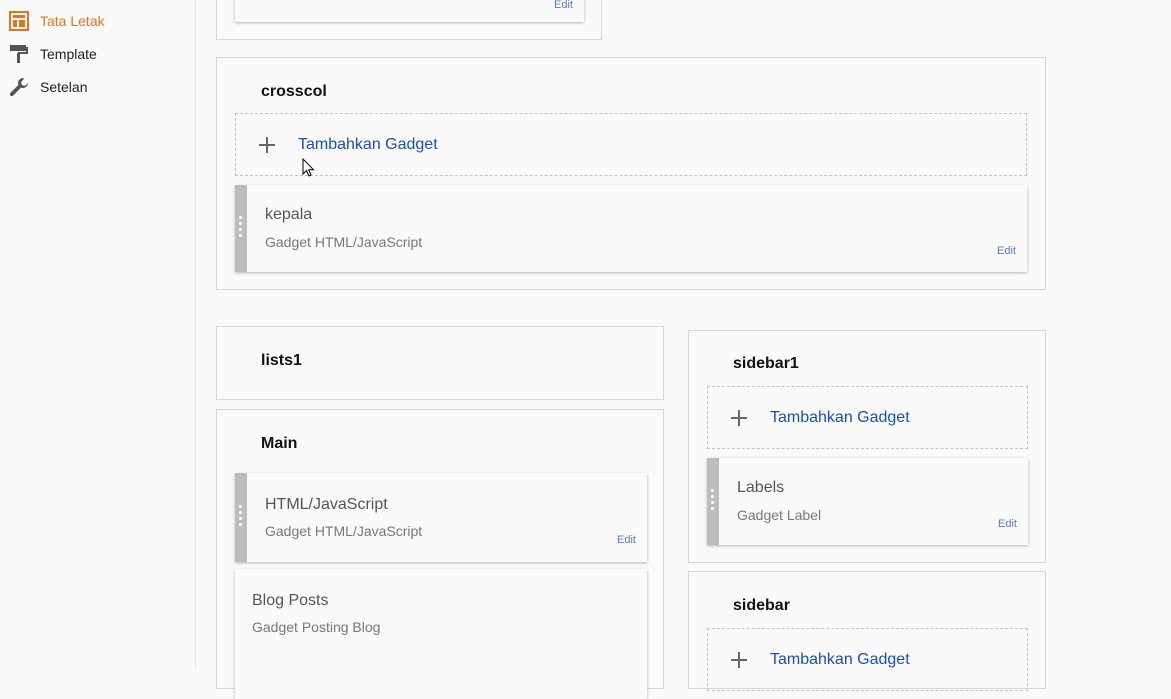  Describe the element at coordinates (68, 54) in the screenshot. I see `nav-item-label: Template` at that location.